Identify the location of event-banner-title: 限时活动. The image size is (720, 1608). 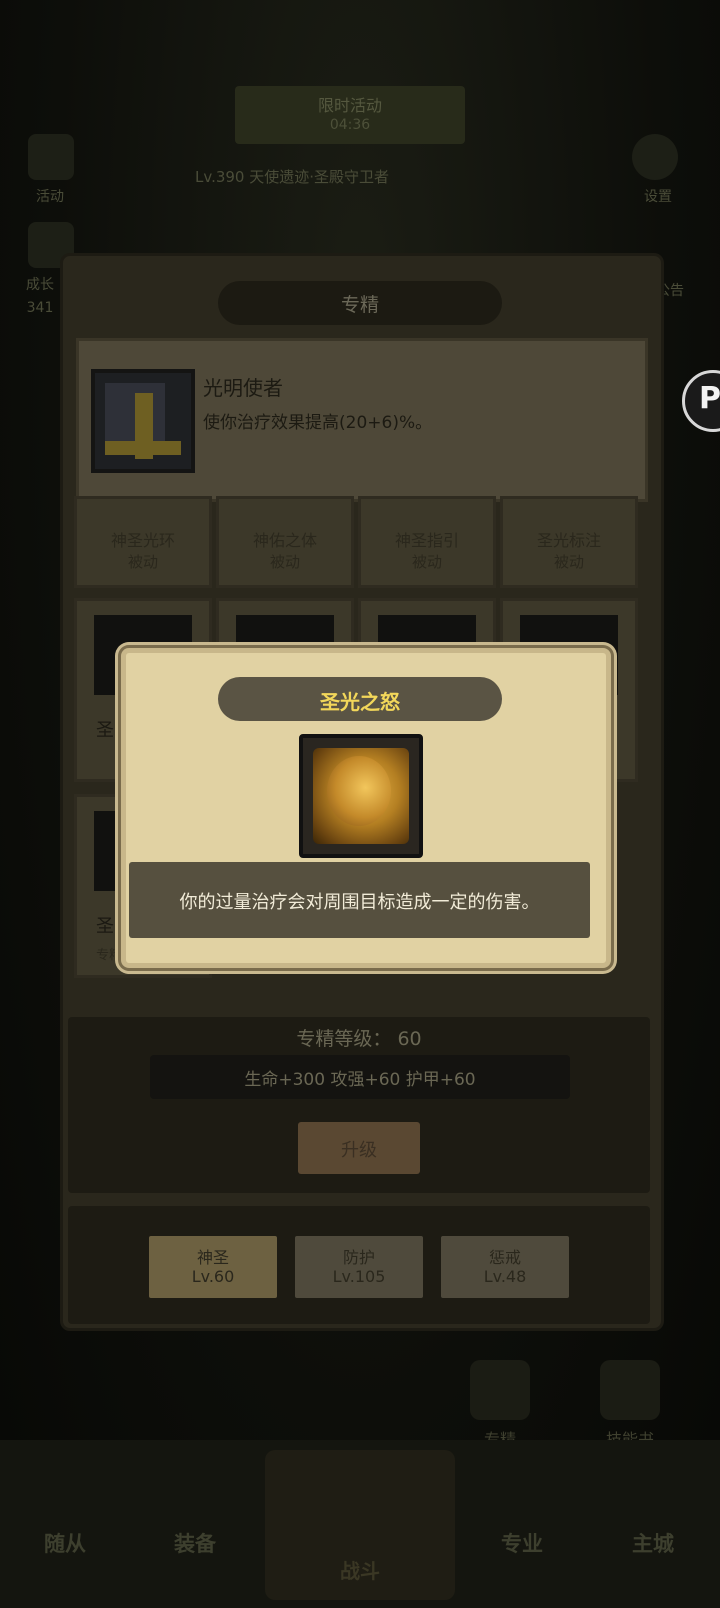
(349, 105).